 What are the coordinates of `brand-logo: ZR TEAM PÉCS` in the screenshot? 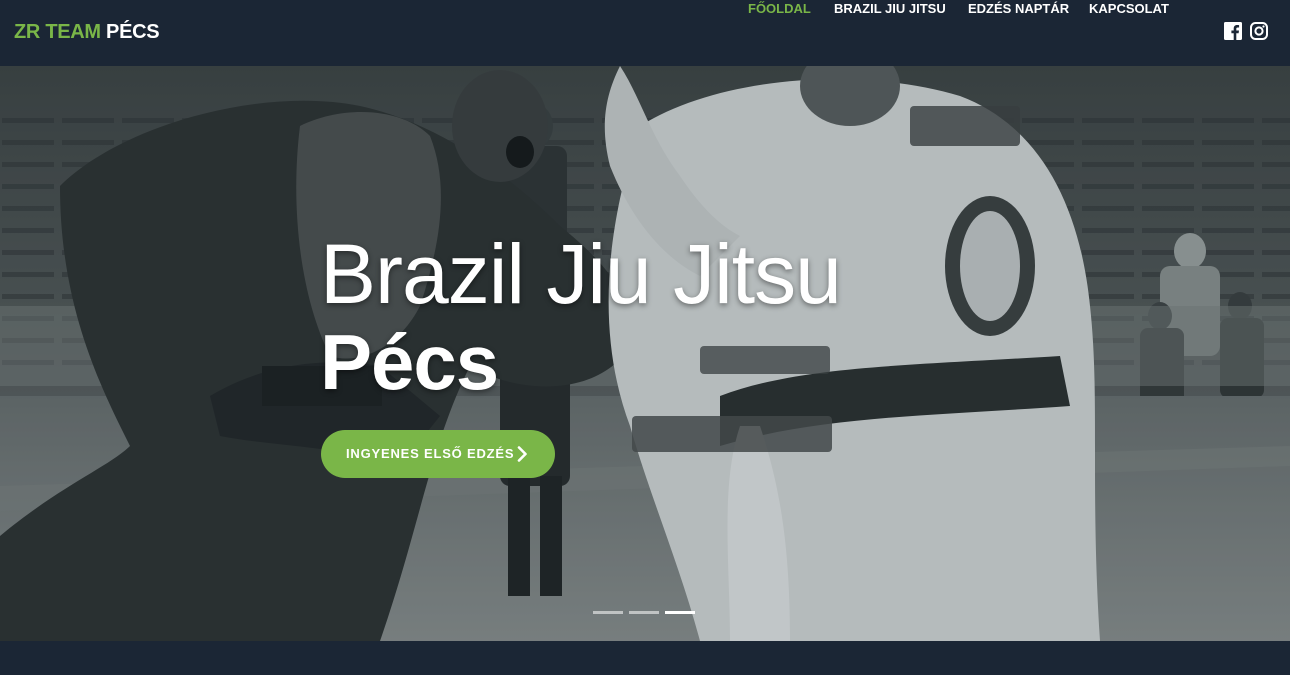 It's located at (87, 32).